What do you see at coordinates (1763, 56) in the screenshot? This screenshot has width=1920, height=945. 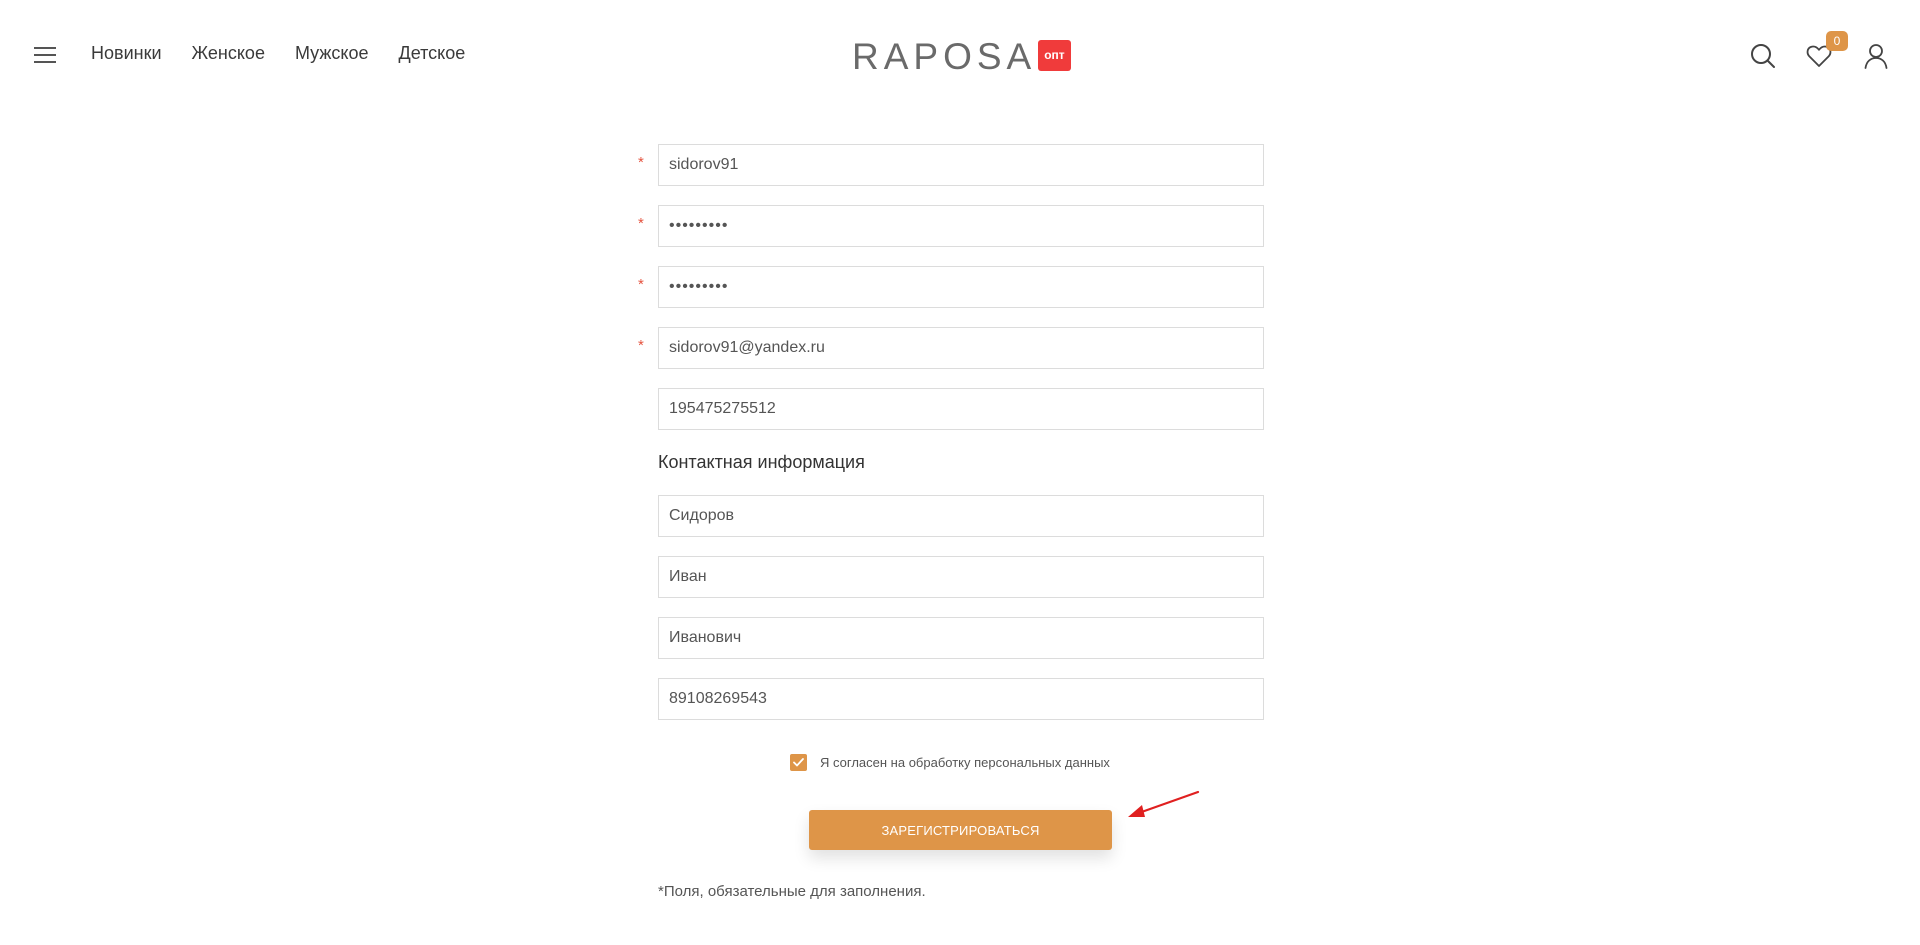 I see `search-icon` at bounding box center [1763, 56].